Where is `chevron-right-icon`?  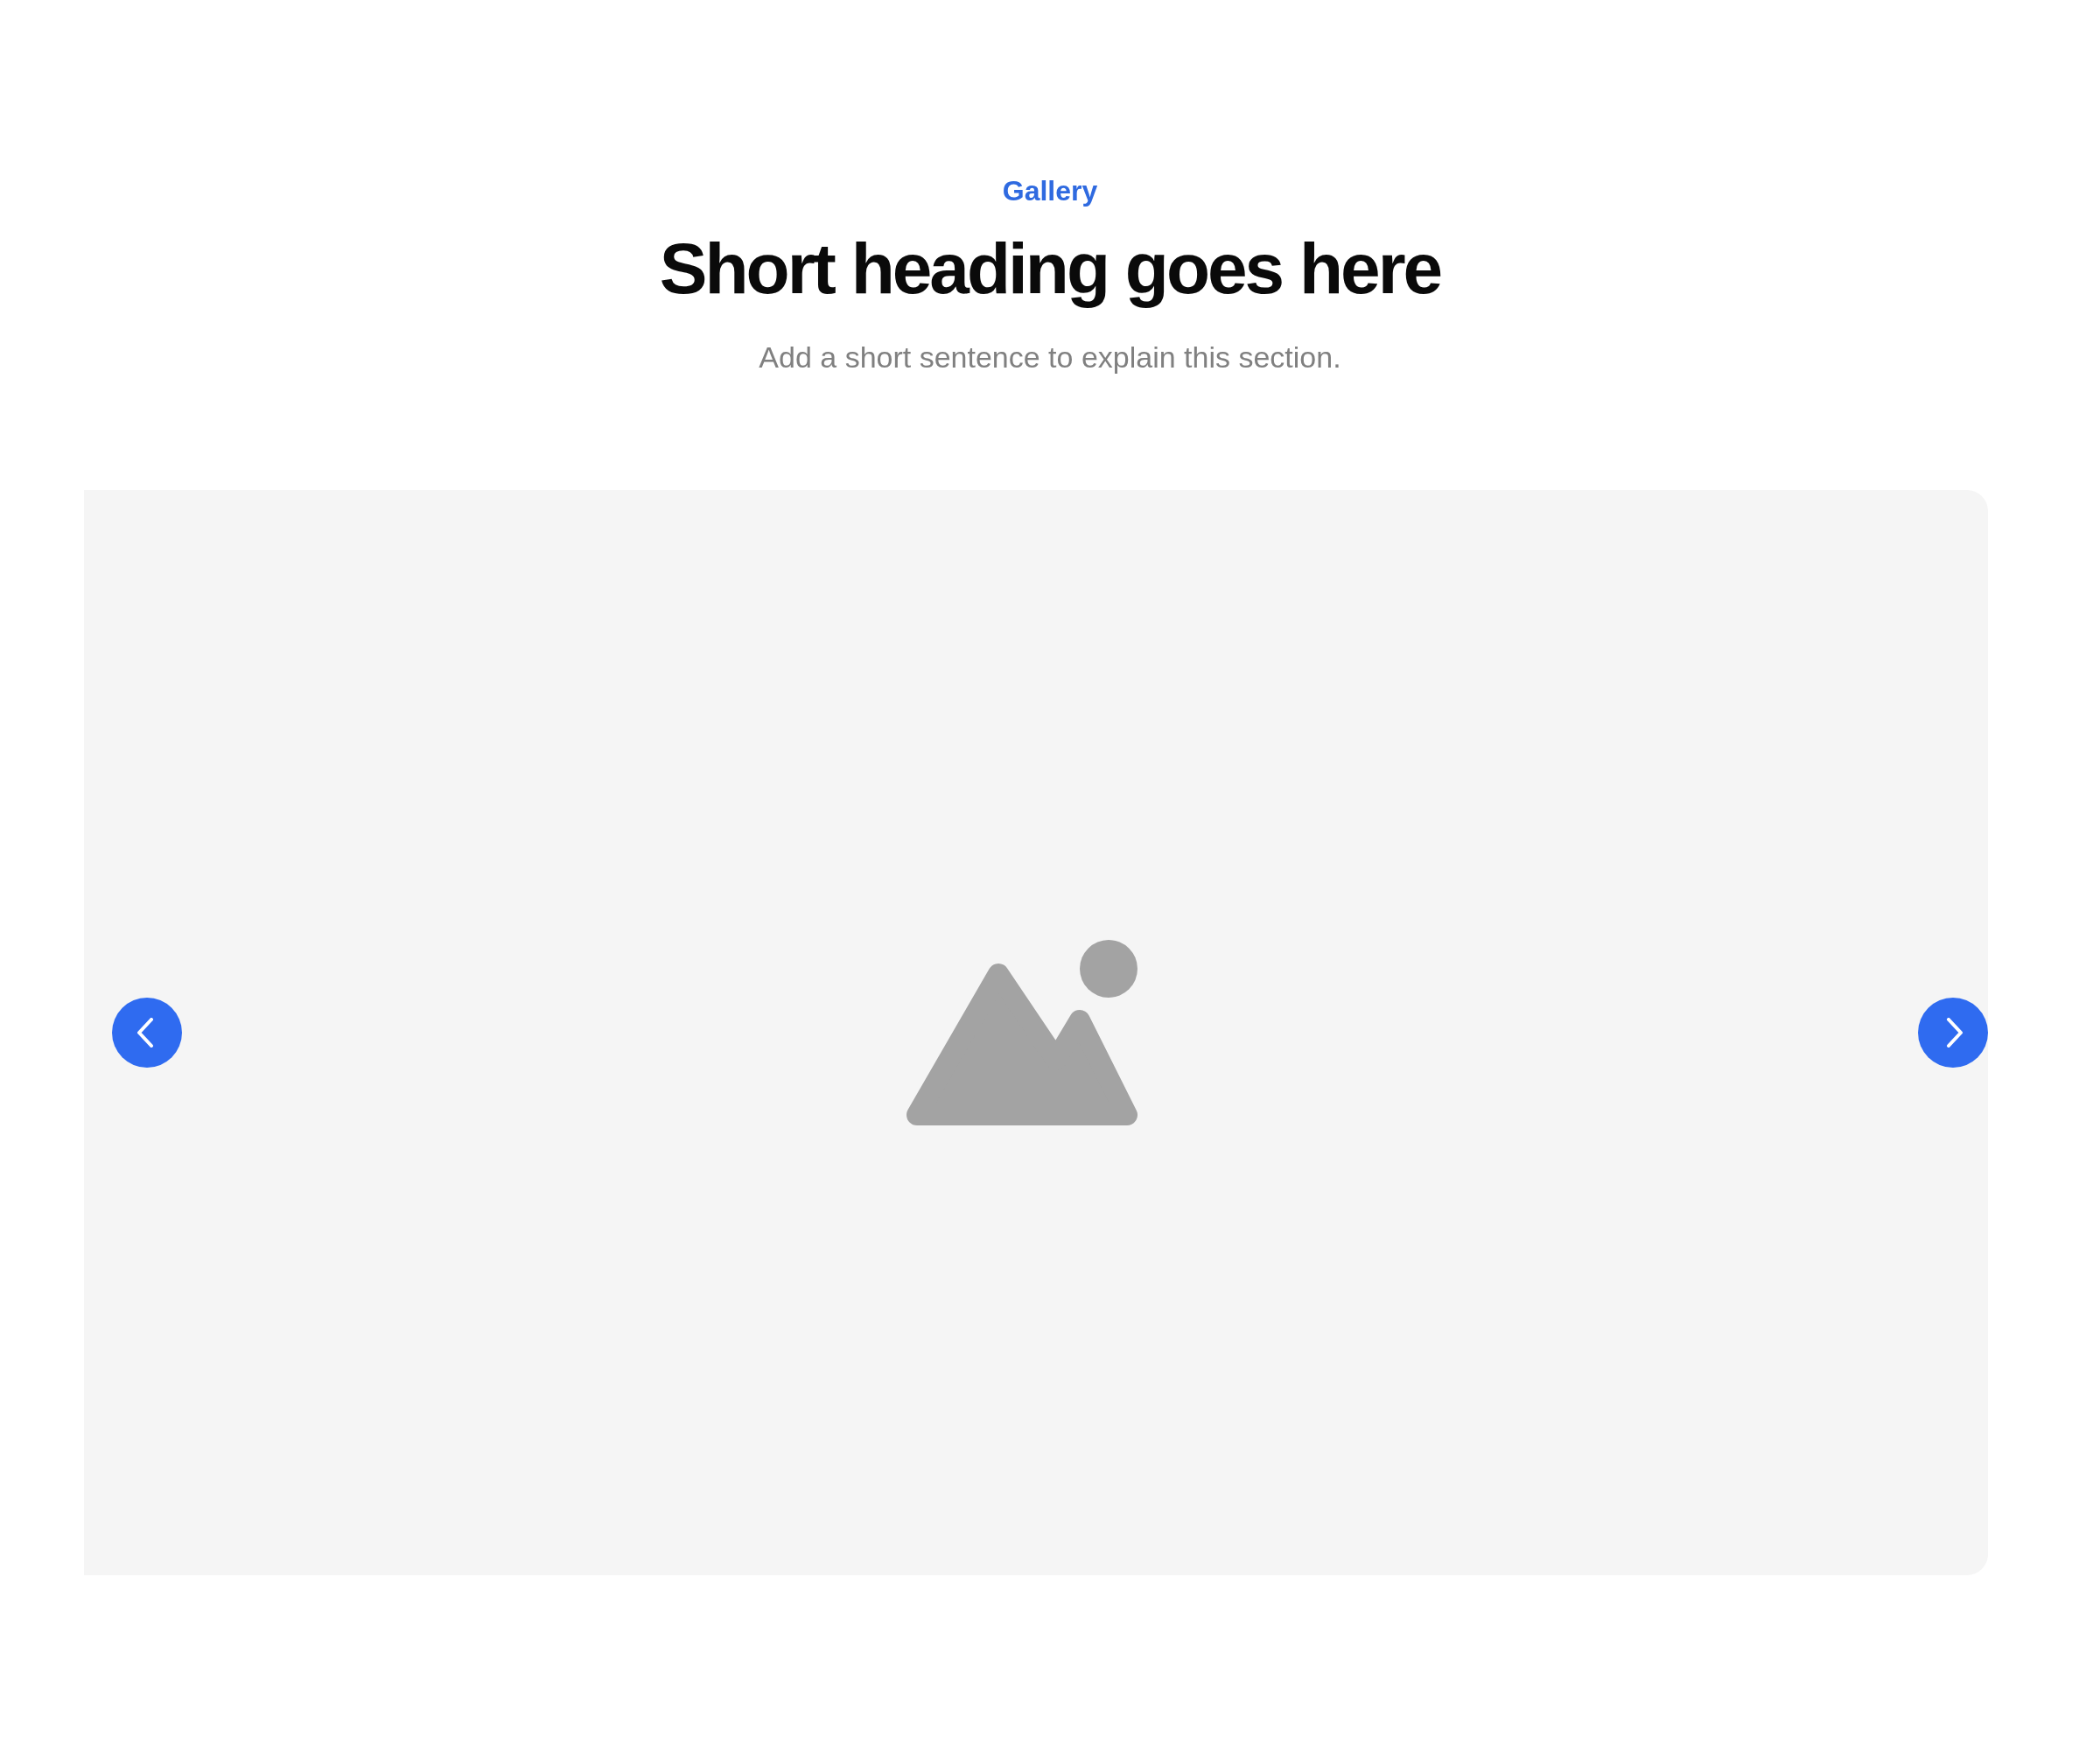 chevron-right-icon is located at coordinates (1954, 1033).